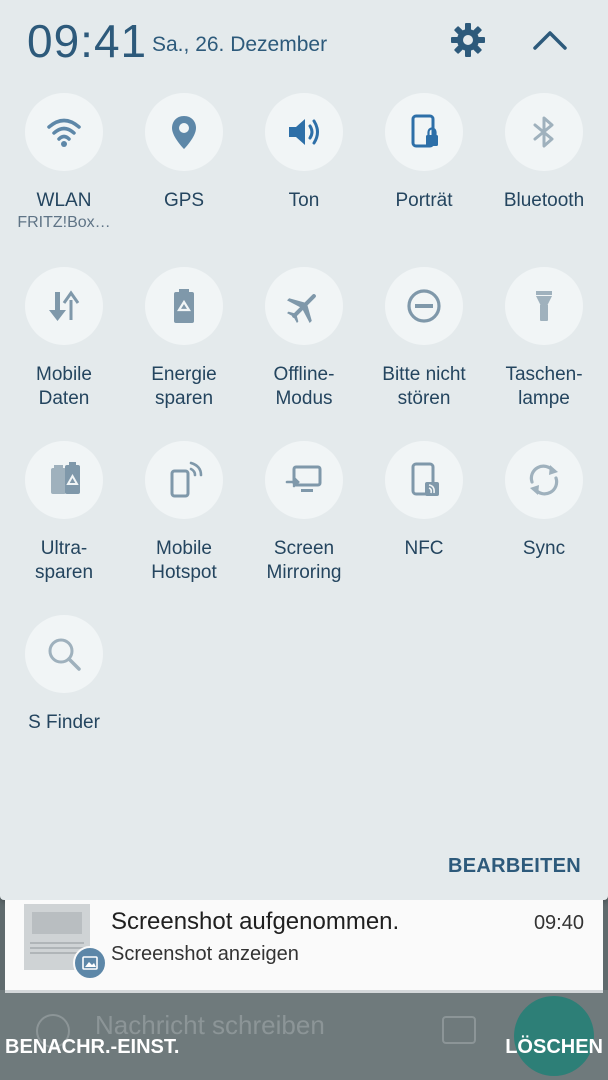 The image size is (608, 1080). What do you see at coordinates (64, 480) in the screenshot?
I see `ultra-battery-icon` at bounding box center [64, 480].